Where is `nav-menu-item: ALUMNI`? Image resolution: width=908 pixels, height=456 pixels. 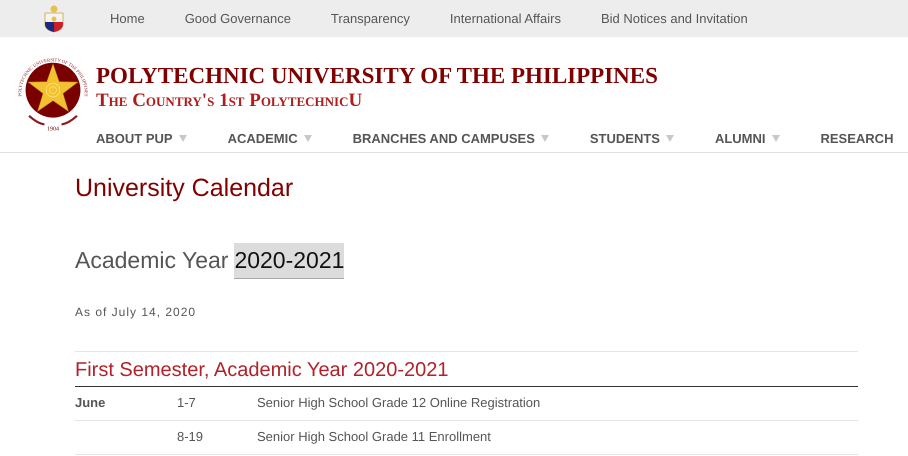 nav-menu-item: ALUMNI is located at coordinates (747, 138).